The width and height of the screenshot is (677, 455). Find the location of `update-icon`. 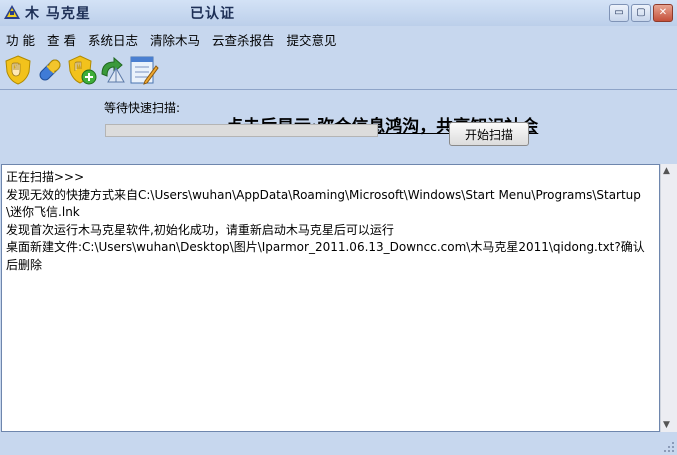

update-icon is located at coordinates (112, 70).